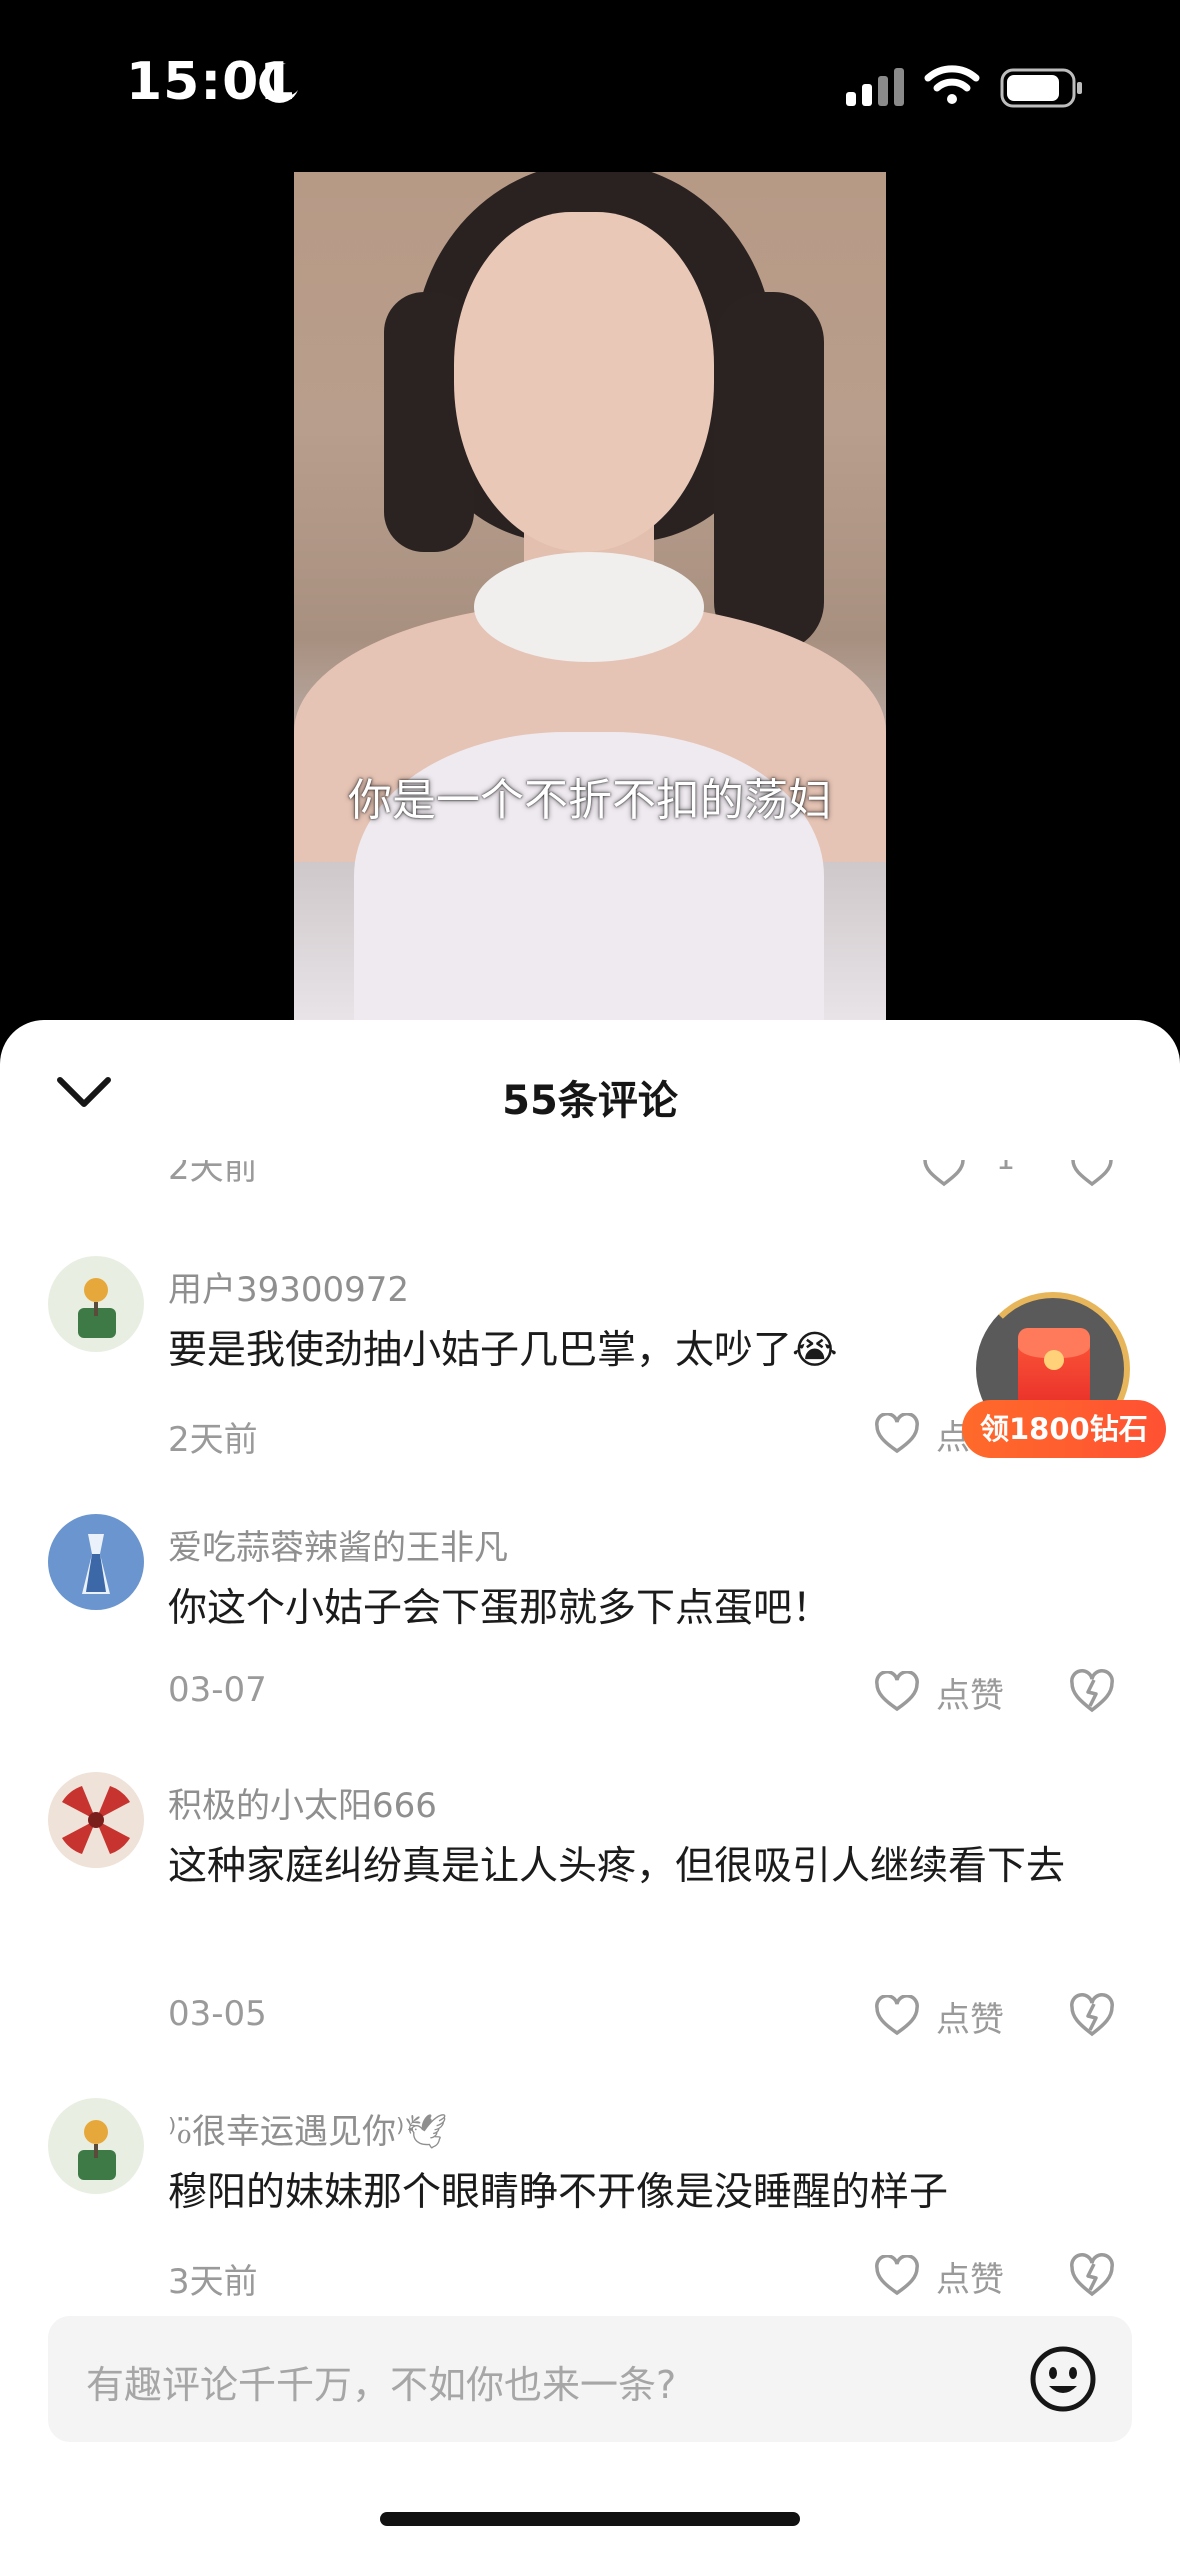 The height and width of the screenshot is (2556, 1180). I want to click on video-subtitle: 你是一个不折不扣的荡妇, so click(590, 800).